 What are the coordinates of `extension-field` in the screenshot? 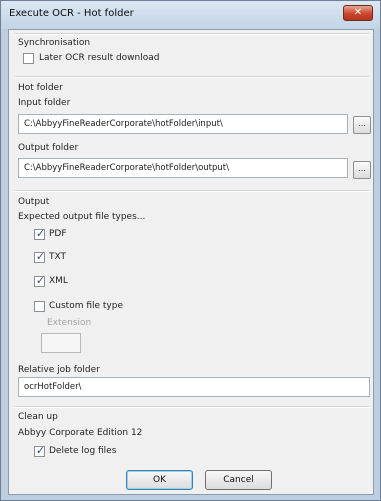 It's located at (61, 343).